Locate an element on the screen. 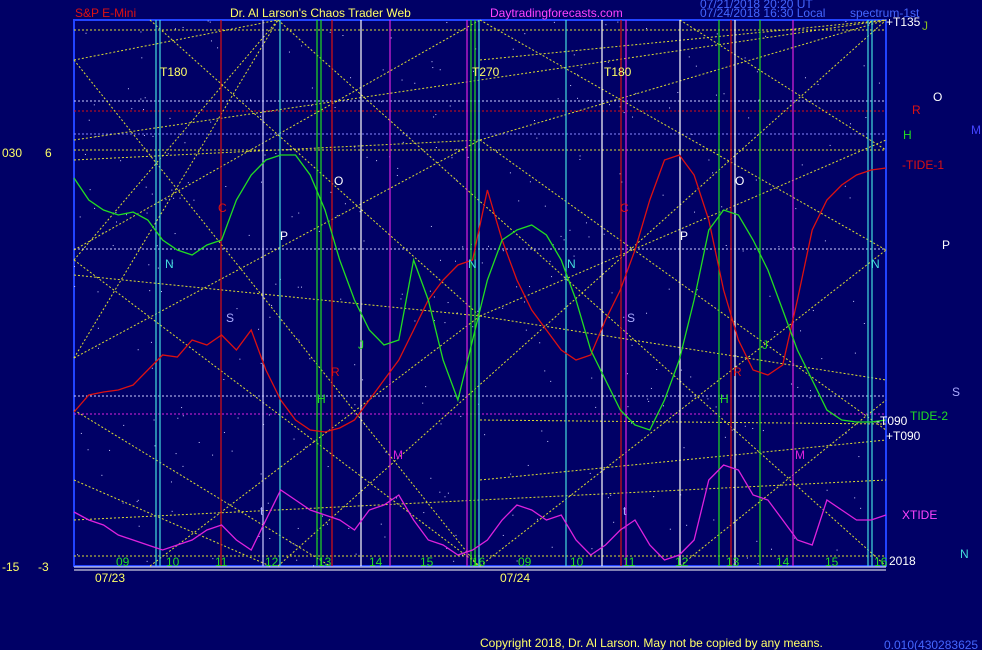 Image resolution: width=982 pixels, height=650 pixels. planet-mark: H is located at coordinates (724, 399).